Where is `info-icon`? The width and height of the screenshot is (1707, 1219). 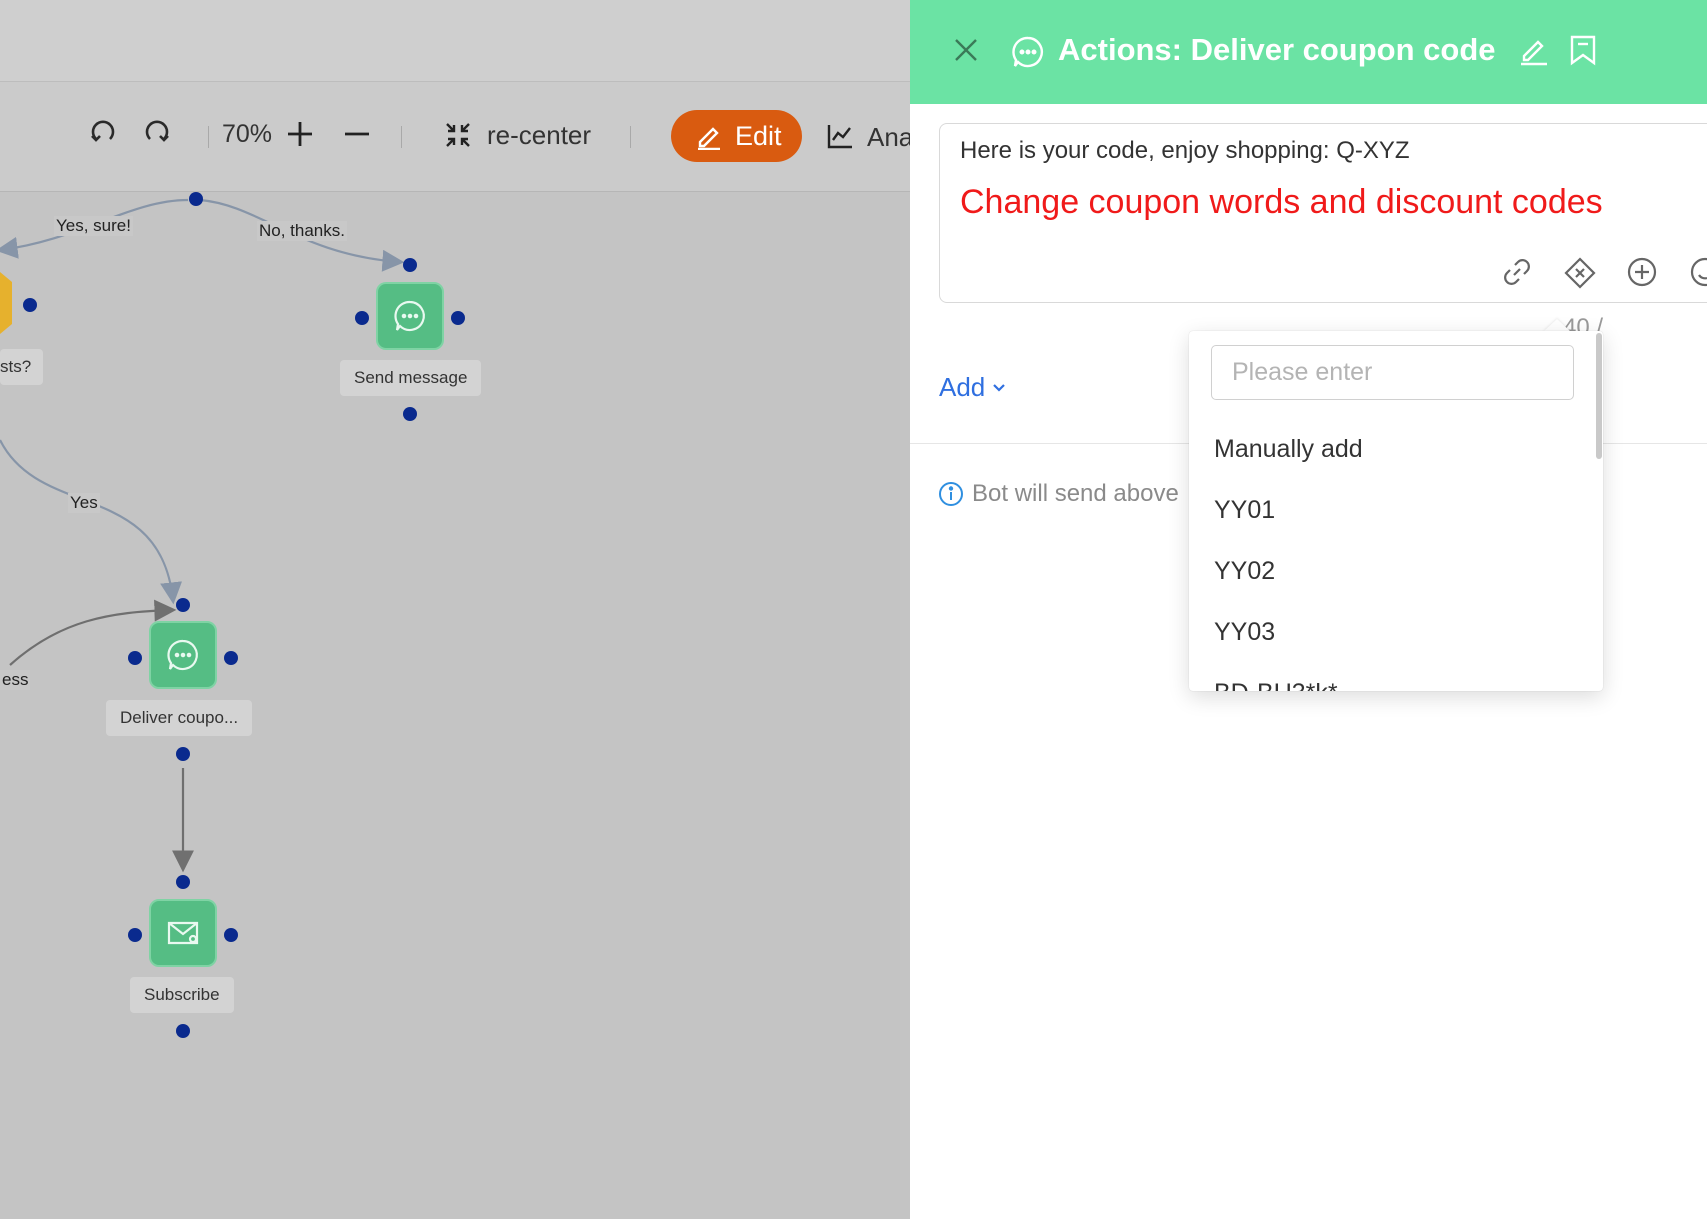 info-icon is located at coordinates (951, 494).